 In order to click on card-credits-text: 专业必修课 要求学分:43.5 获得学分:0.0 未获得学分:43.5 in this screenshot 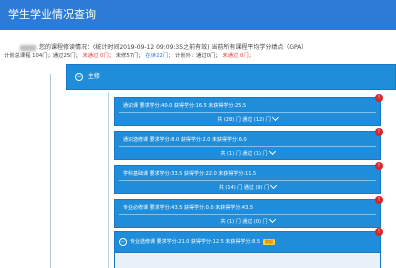, I will do `click(188, 208)`.